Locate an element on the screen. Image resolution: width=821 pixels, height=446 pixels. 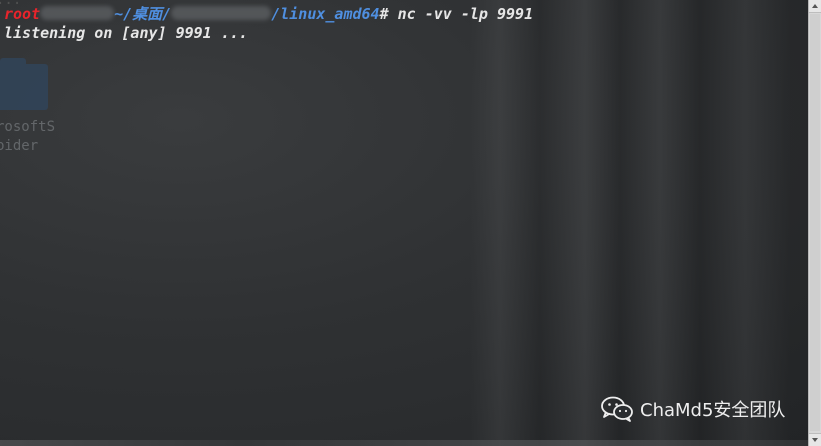
arrow-up-icon is located at coordinates (815, 6).